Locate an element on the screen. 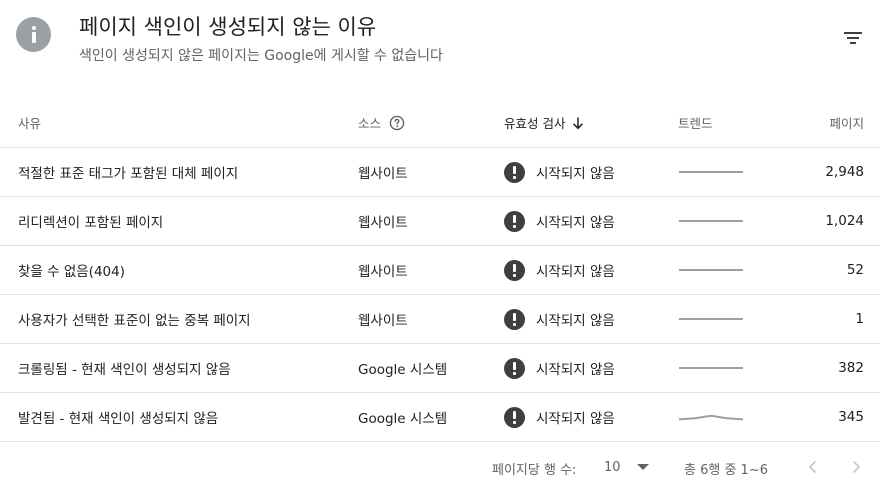 This screenshot has width=880, height=484. table-row: 찾을 수 없음(404) 웹사이트 시작되지 않음 52 is located at coordinates (440, 270).